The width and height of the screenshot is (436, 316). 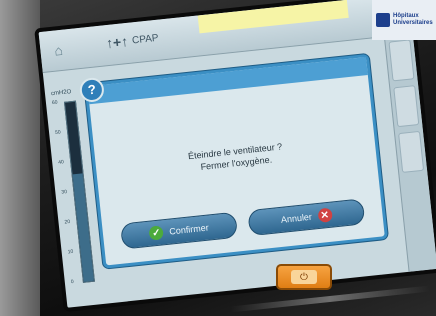 I want to click on gauge-unit-label: cmH2O, so click(x=61, y=93).